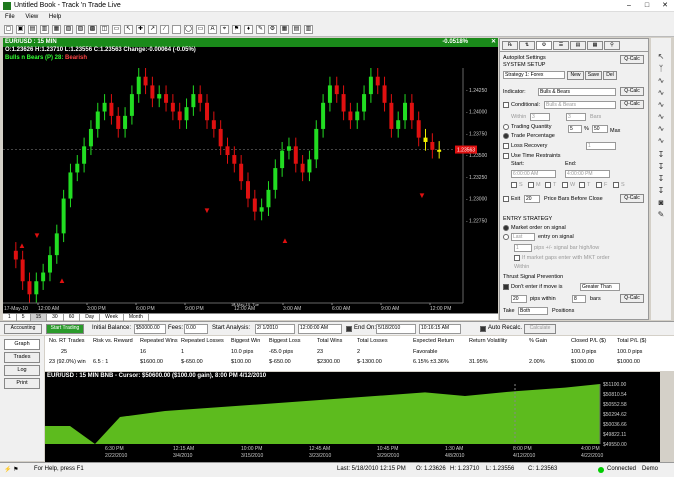 The height and width of the screenshot is (477, 674). I want to click on close-chart-icon: ✕, so click(493, 42).